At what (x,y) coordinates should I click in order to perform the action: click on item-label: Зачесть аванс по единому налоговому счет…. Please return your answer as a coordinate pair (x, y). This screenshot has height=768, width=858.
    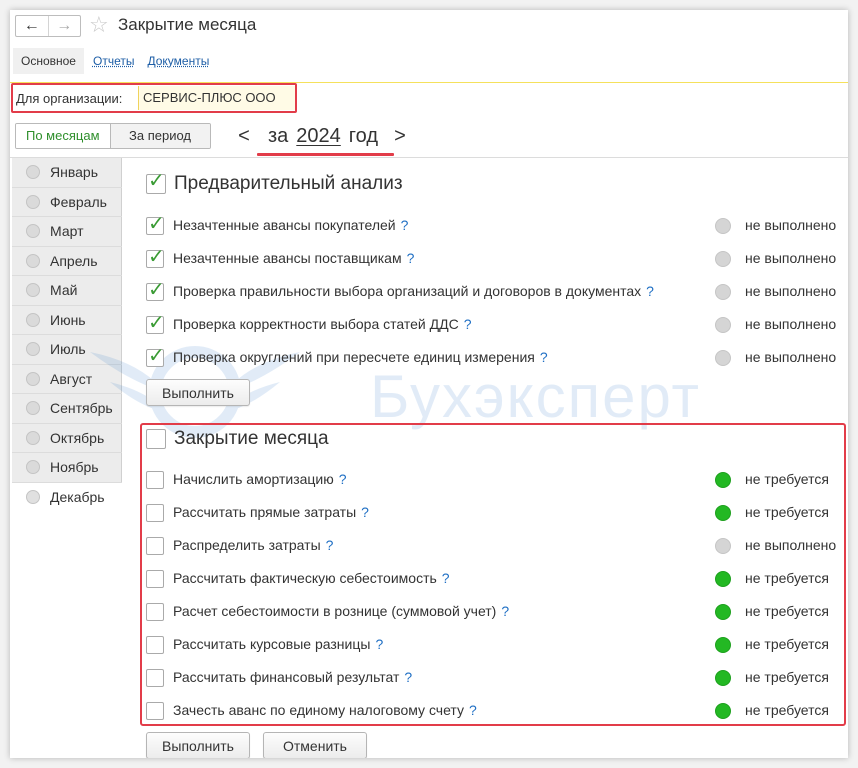
    Looking at the image, I should click on (325, 710).